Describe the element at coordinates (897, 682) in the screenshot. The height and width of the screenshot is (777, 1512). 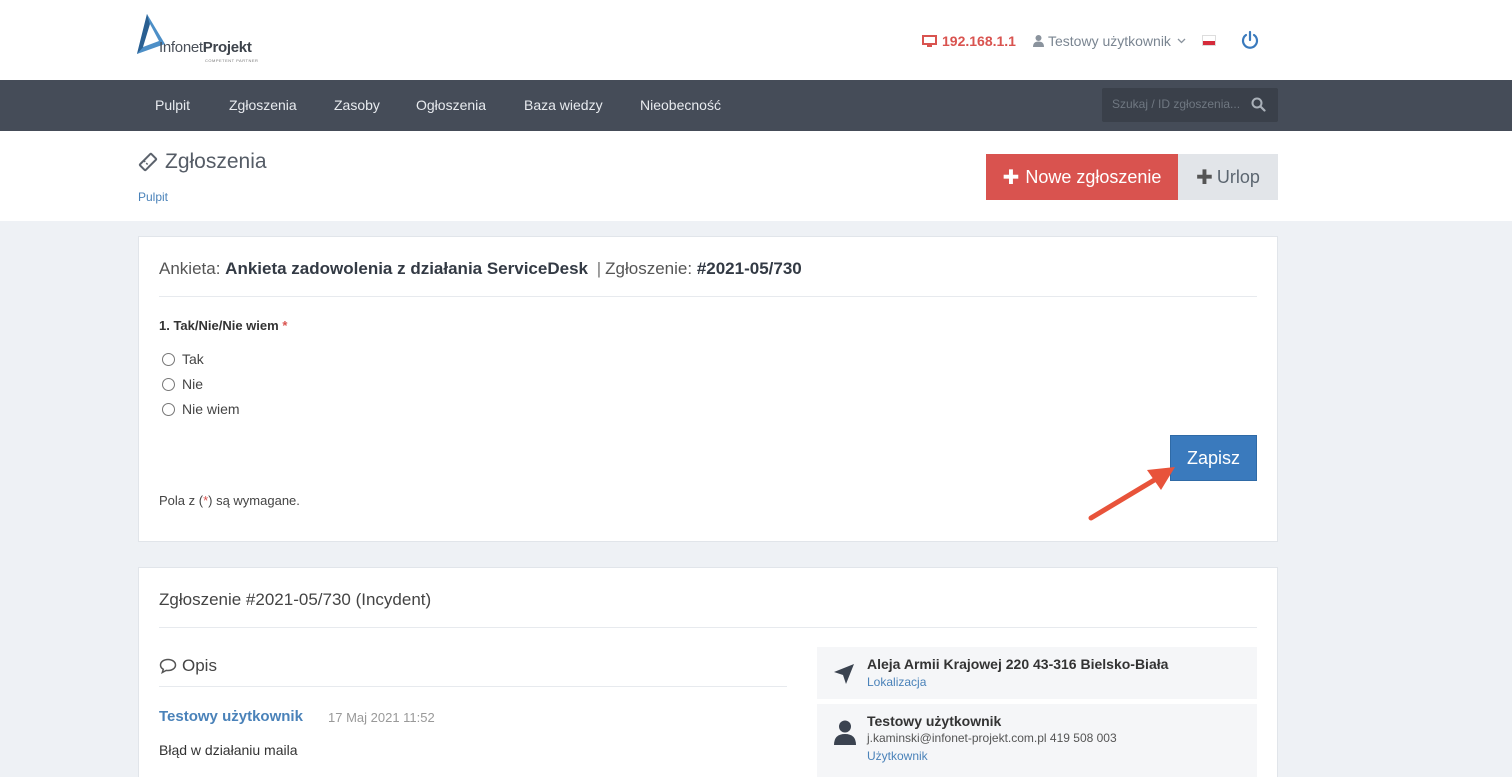
I see `location-label: Lokalizacja` at that location.